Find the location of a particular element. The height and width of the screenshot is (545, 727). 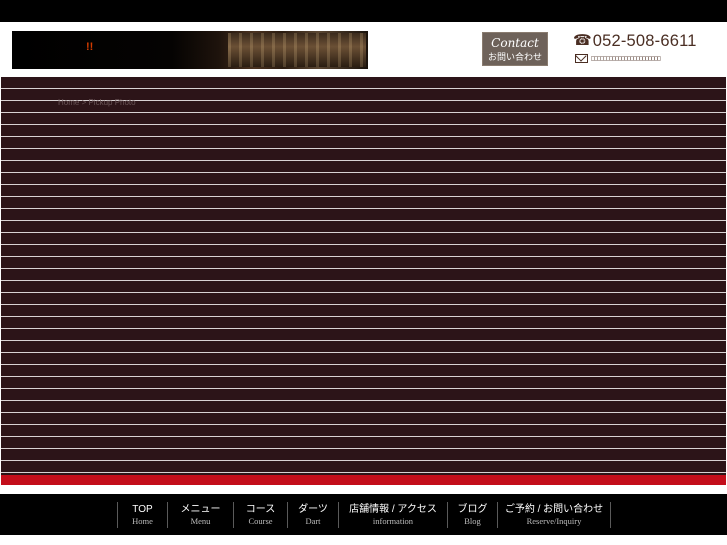

nav-item-top: TOP Home is located at coordinates (143, 515).